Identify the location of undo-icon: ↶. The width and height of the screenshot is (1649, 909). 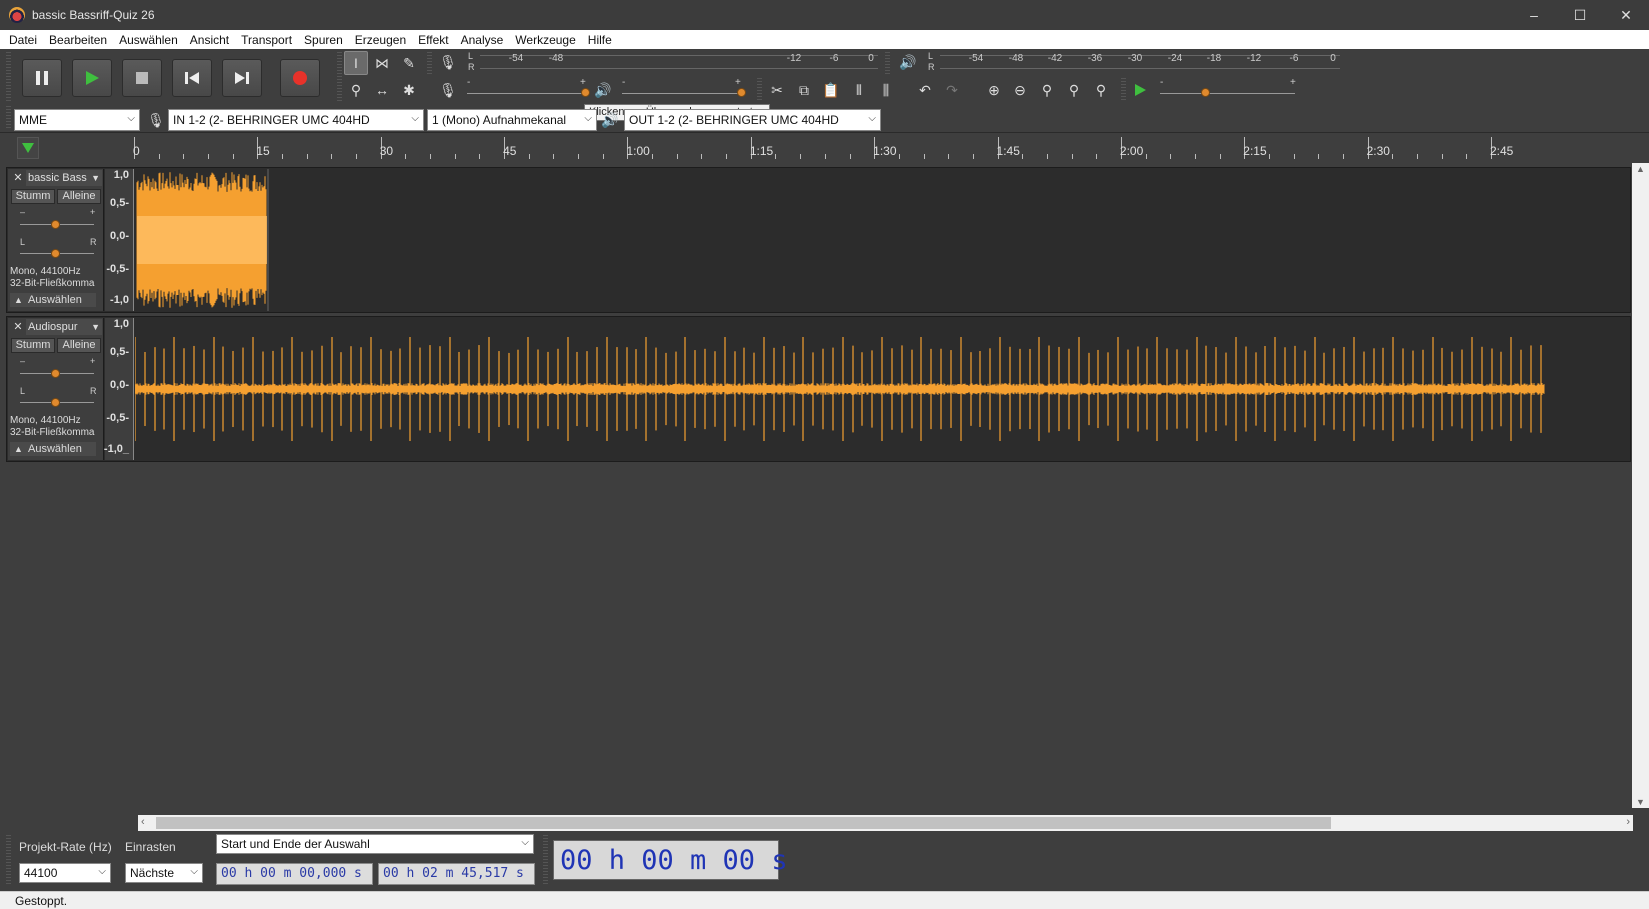
(925, 90).